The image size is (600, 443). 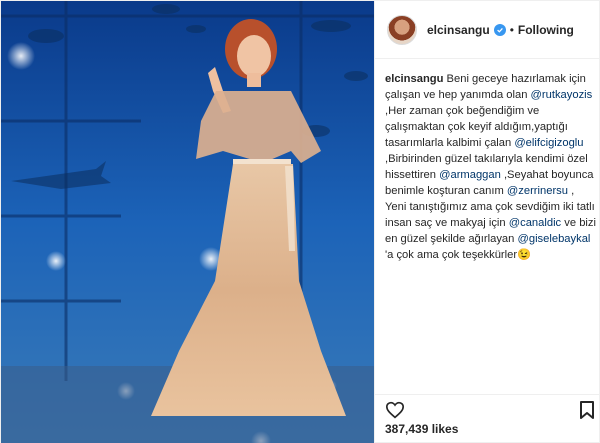 What do you see at coordinates (470, 175) in the screenshot?
I see `caption-mention-link: @armaggan` at bounding box center [470, 175].